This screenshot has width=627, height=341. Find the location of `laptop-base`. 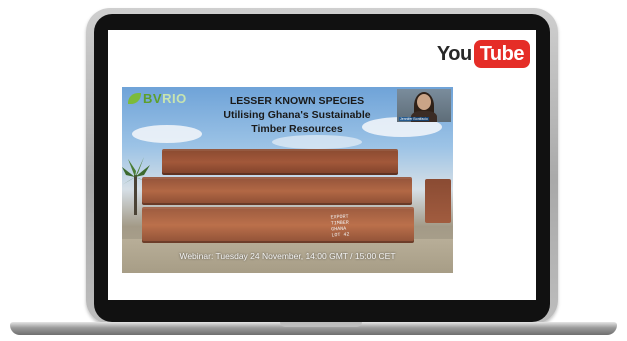

laptop-base is located at coordinates (313, 328).